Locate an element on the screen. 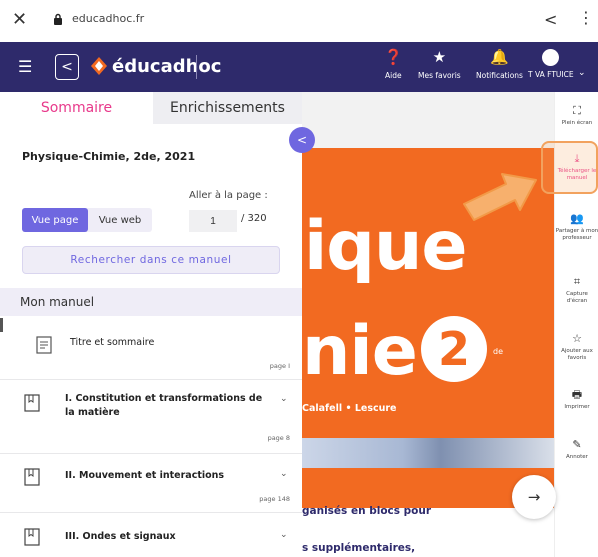  view-page-button: Vue page is located at coordinates (55, 220).